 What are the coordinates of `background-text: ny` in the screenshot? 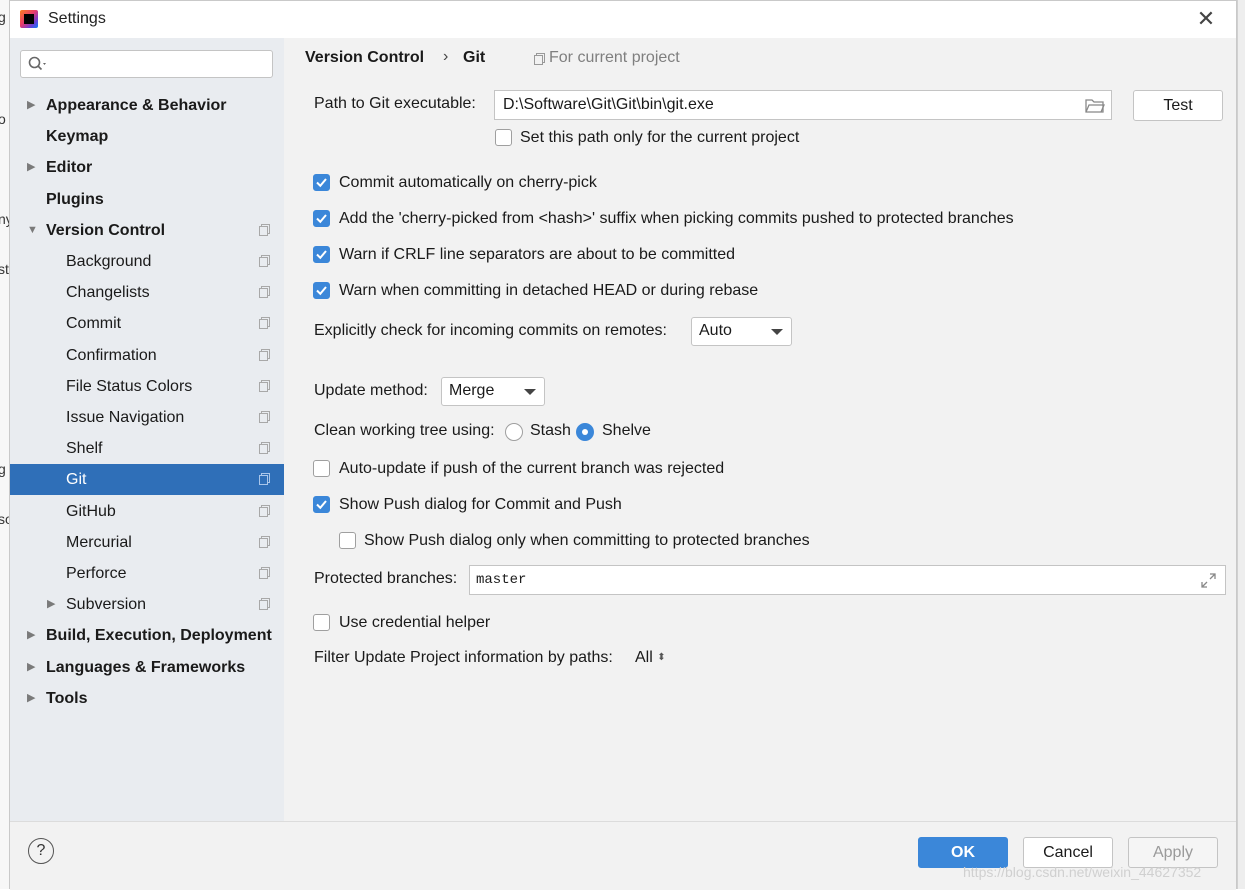 It's located at (4, 219).